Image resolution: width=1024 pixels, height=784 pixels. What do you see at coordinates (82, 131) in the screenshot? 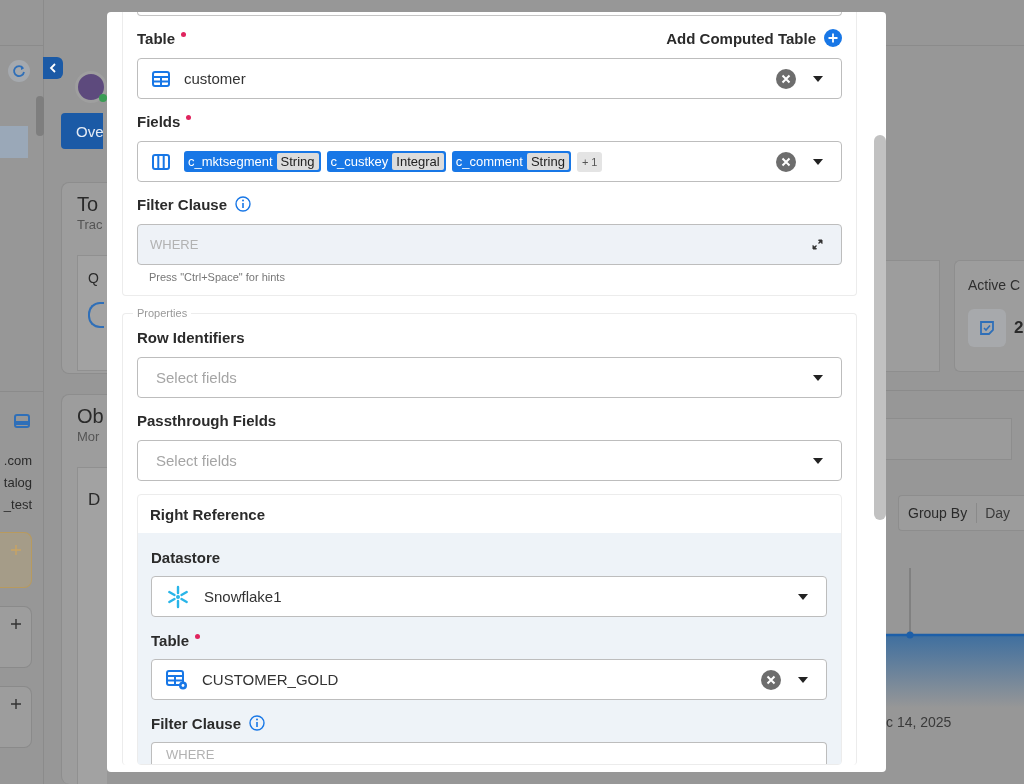
I see `overview-tab: Ove` at bounding box center [82, 131].